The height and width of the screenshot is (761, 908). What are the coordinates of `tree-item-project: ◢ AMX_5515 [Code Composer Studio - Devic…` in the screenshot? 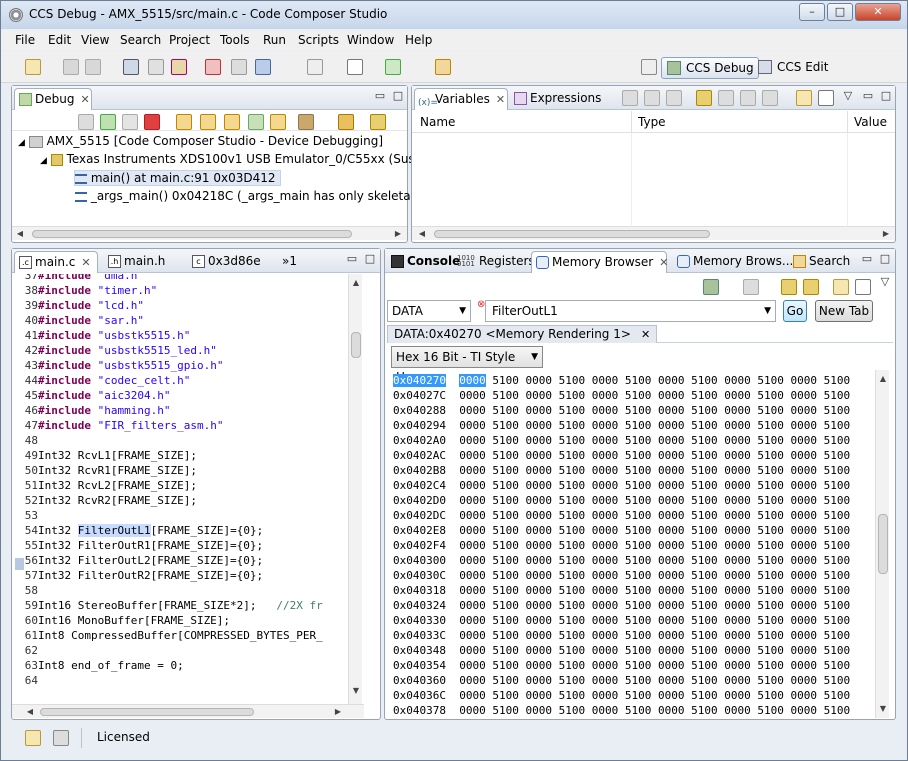 It's located at (200, 141).